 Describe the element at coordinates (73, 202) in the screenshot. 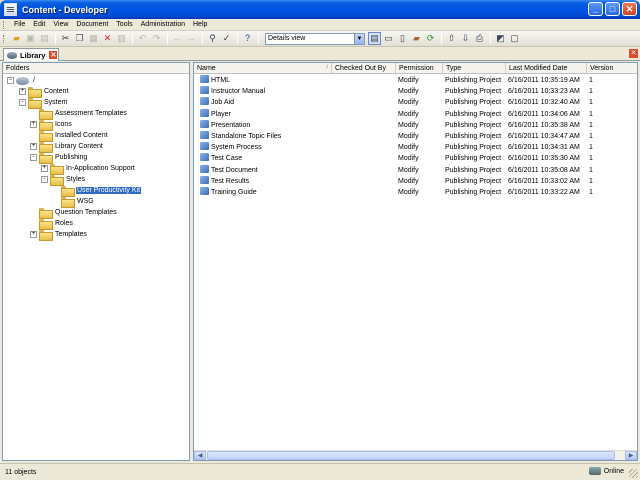

I see `tree-item: WSG` at that location.